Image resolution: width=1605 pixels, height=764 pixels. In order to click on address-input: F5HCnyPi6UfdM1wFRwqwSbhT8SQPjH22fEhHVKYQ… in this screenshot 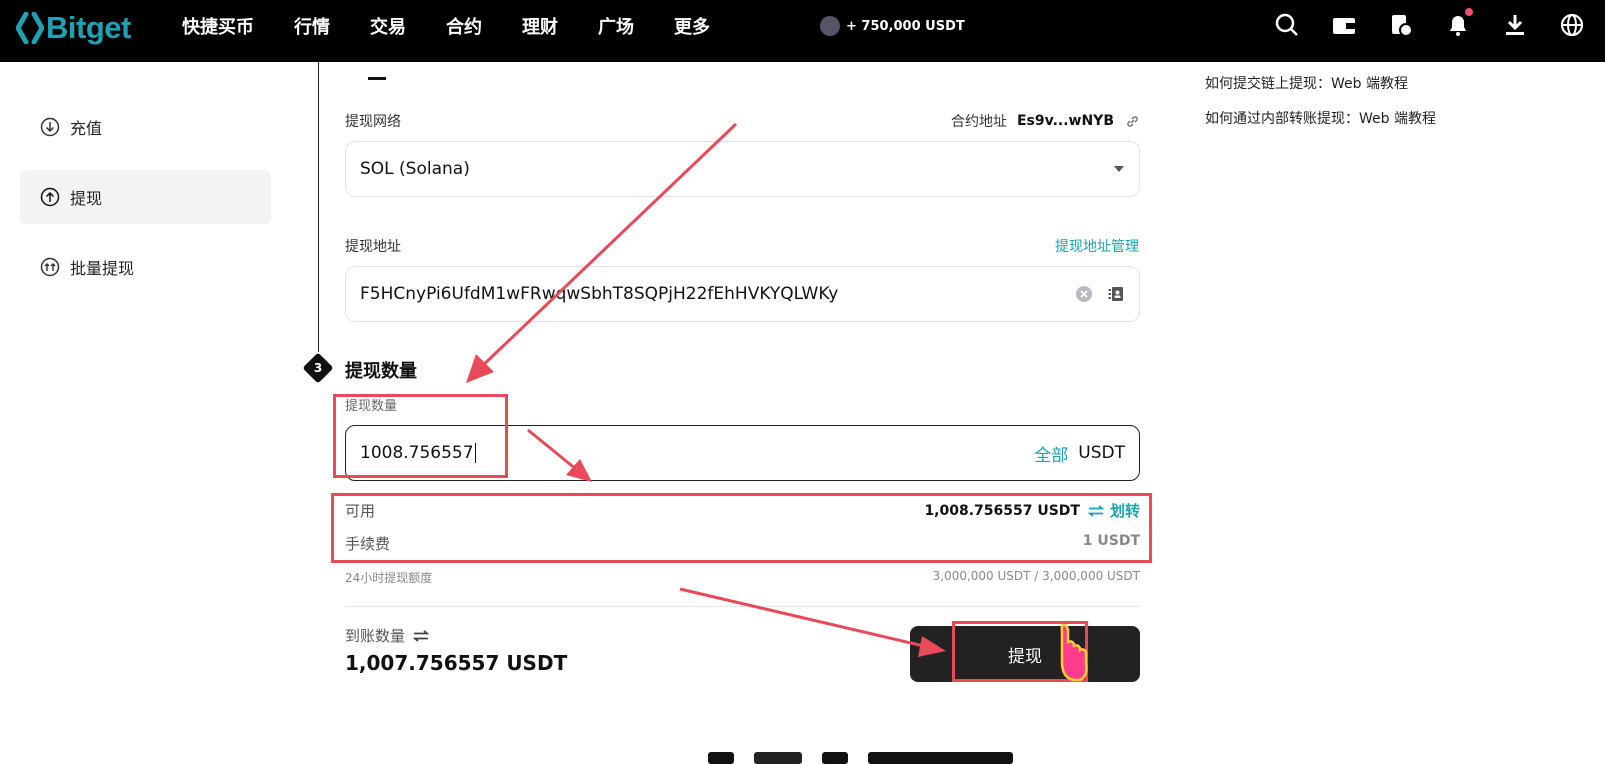, I will do `click(742, 294)`.